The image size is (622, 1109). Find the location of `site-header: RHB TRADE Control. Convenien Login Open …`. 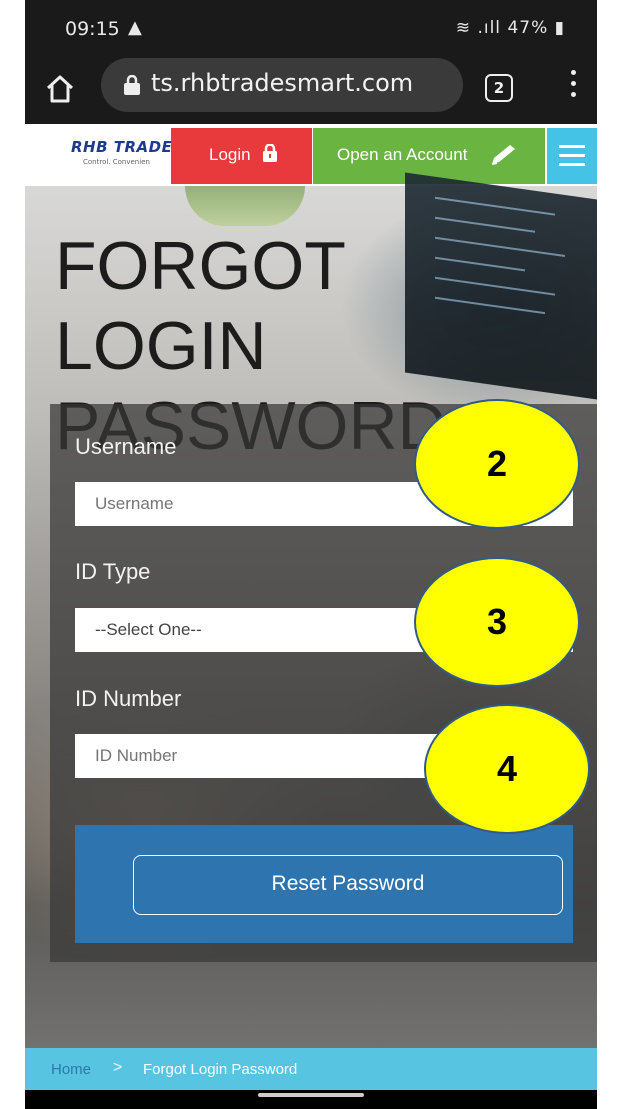

site-header: RHB TRADE Control. Convenien Login Open … is located at coordinates (311, 155).